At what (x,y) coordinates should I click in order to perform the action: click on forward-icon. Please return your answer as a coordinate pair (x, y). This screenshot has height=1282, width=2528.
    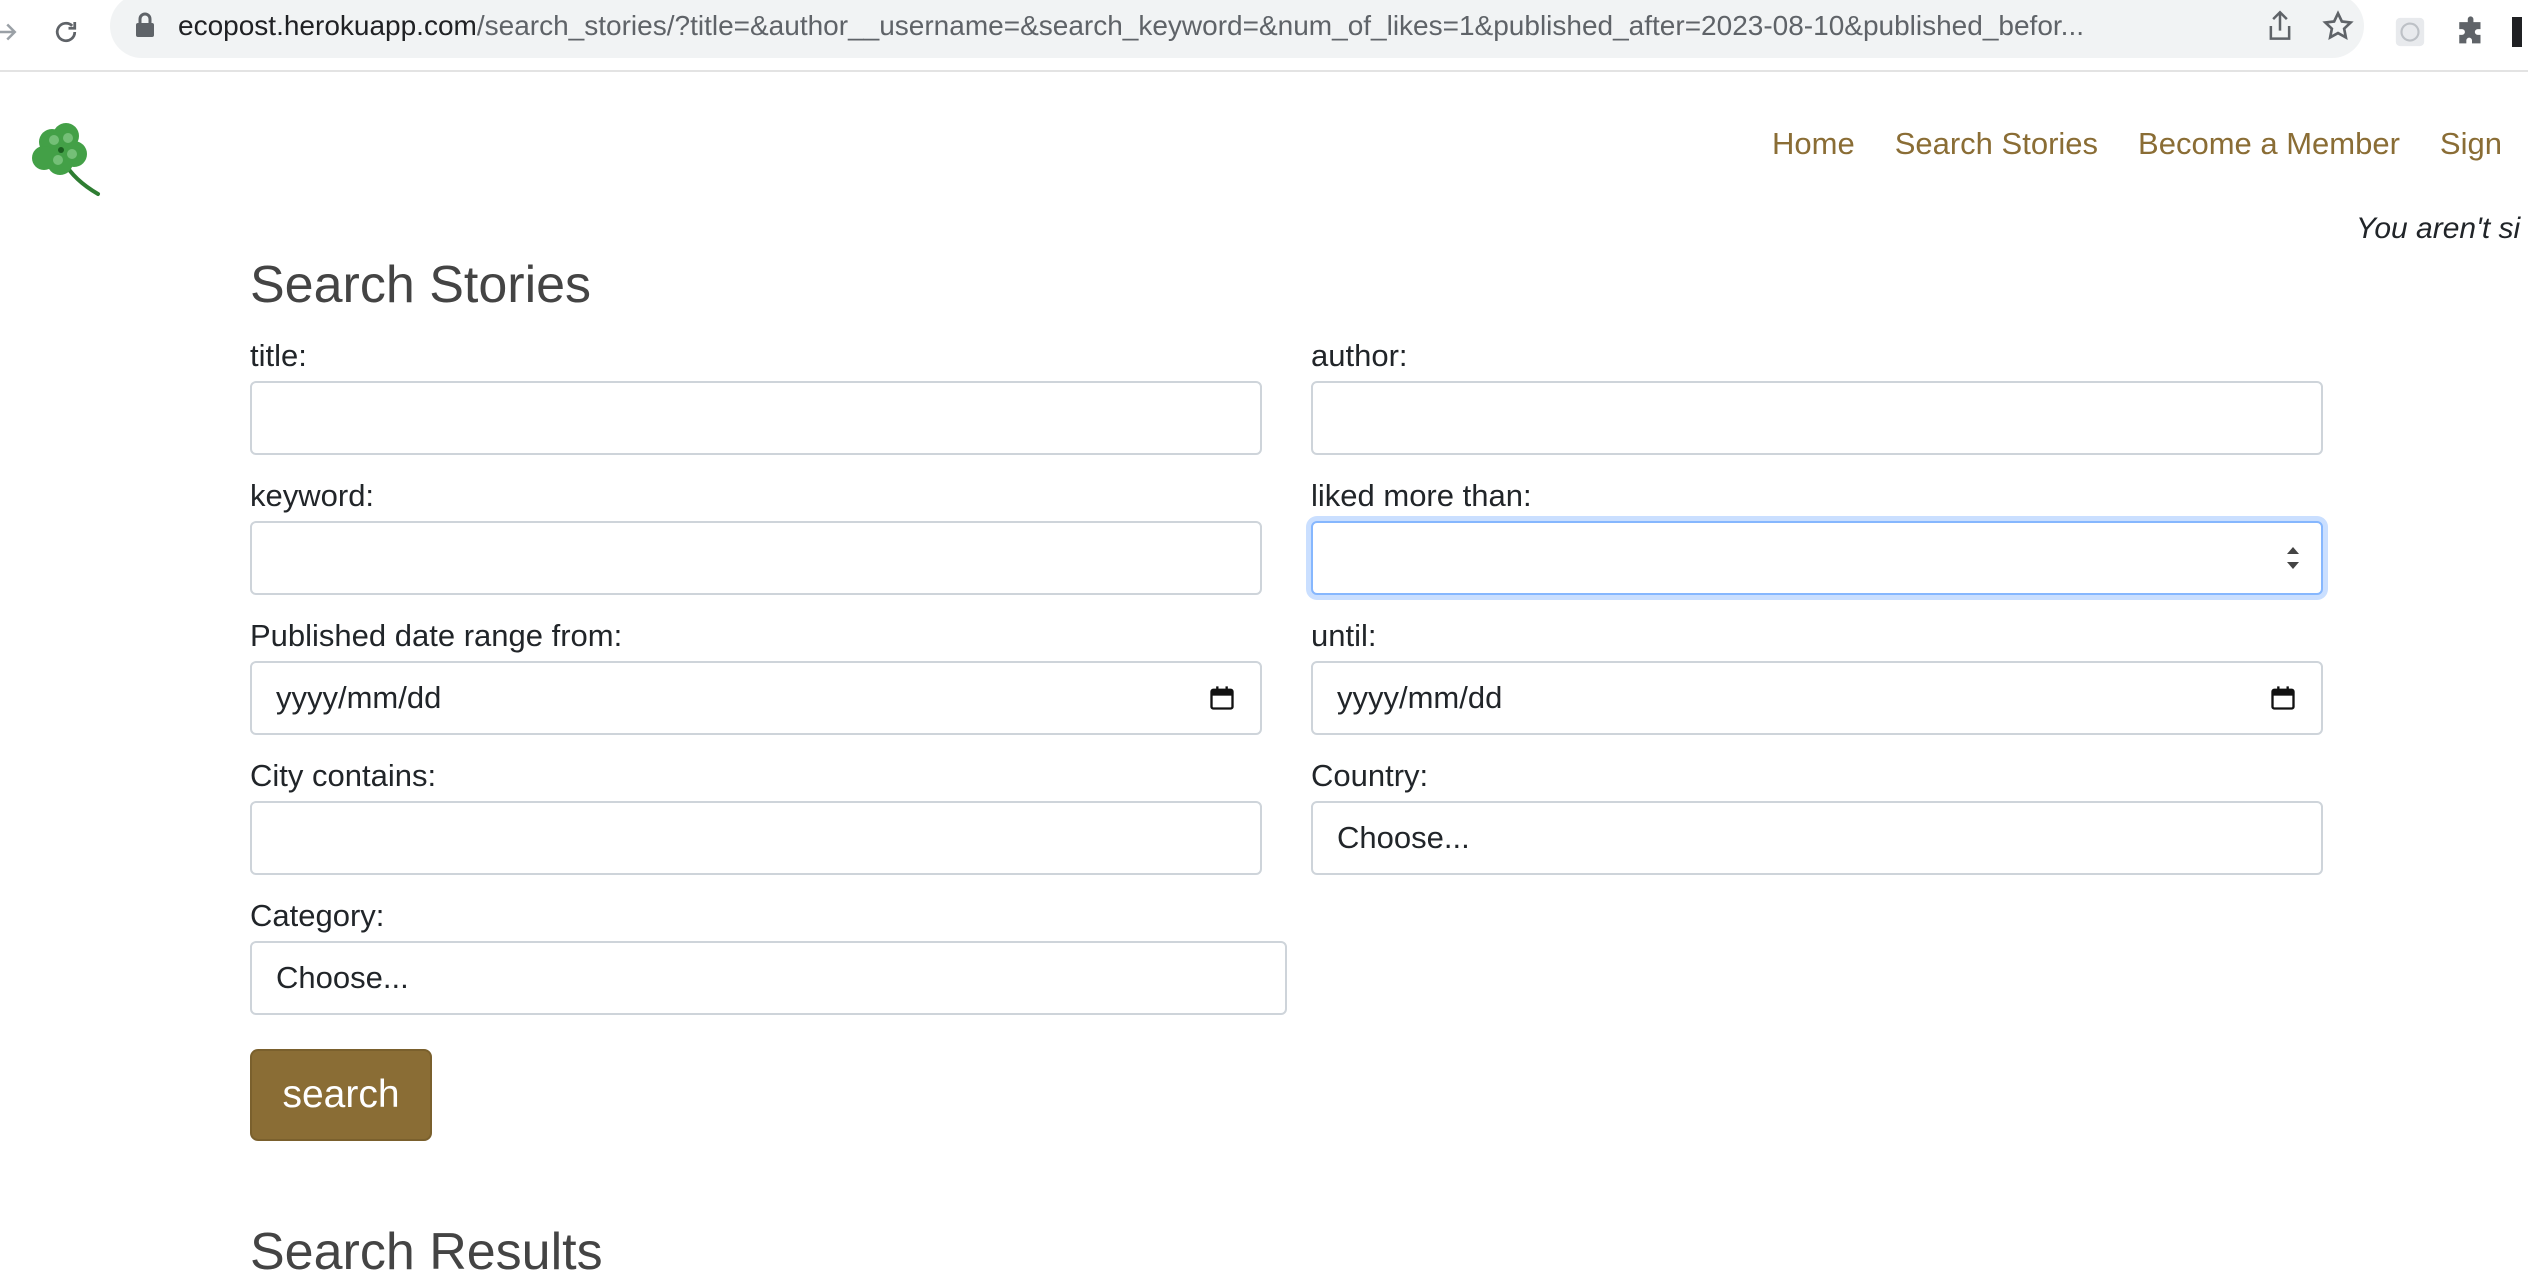
    Looking at the image, I should click on (16, 32).